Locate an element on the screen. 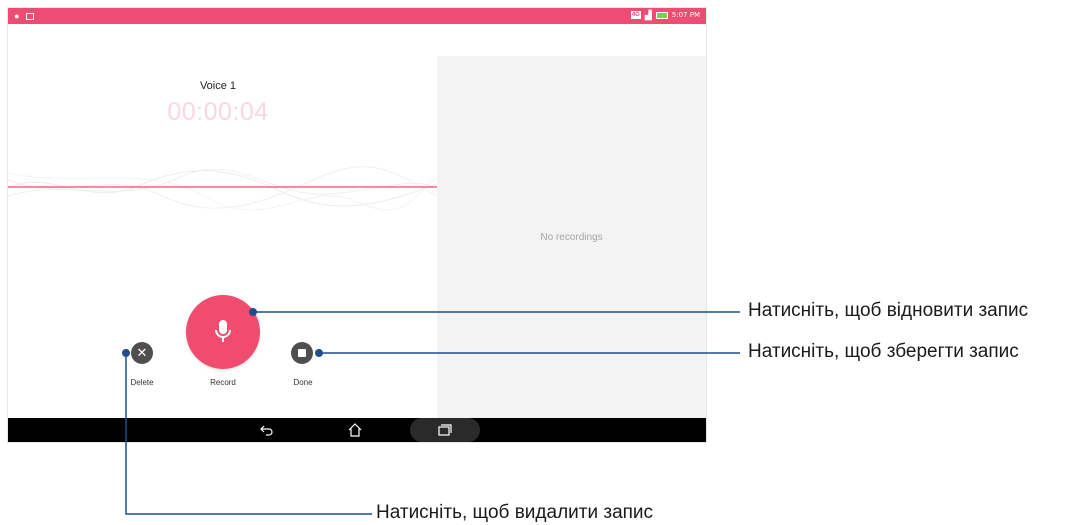 Image resolution: width=1087 pixels, height=525 pixels. resume-callout-dot is located at coordinates (253, 312).